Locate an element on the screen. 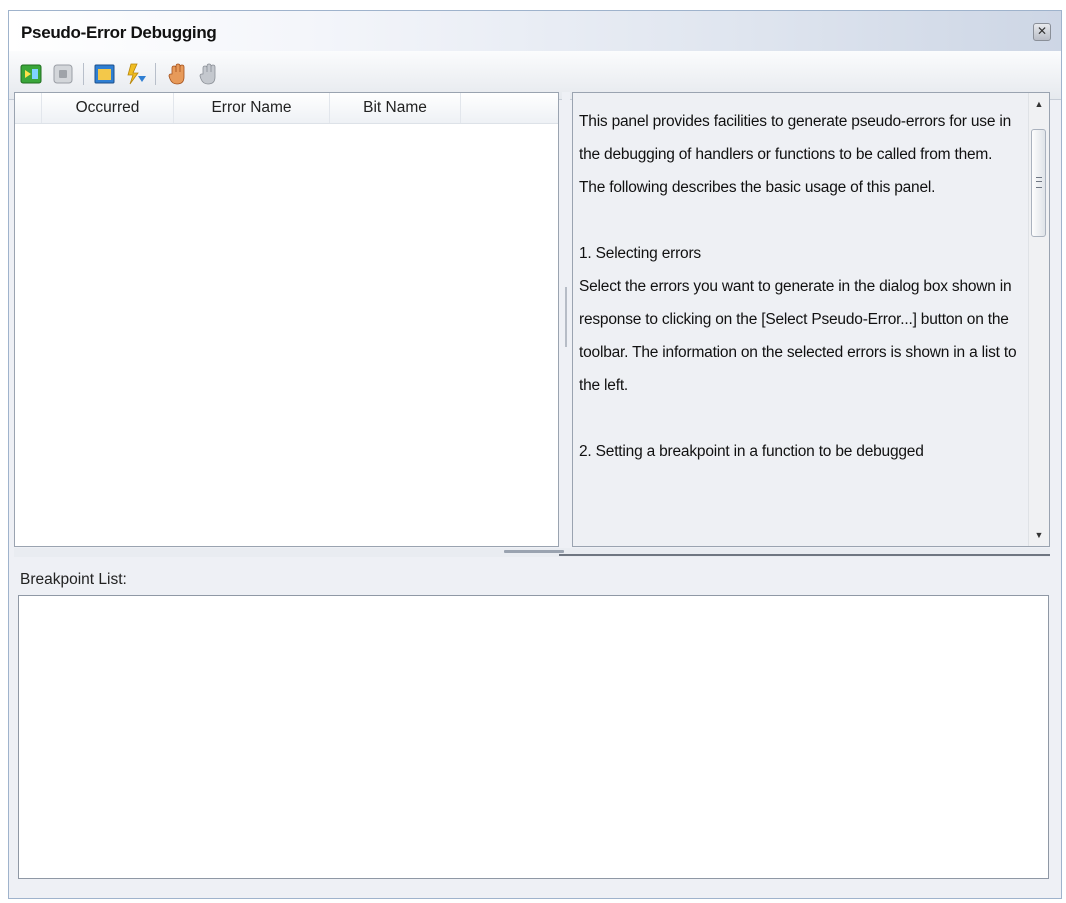 The image size is (1066, 903). select-pseudo-error-icon is located at coordinates (104, 74).